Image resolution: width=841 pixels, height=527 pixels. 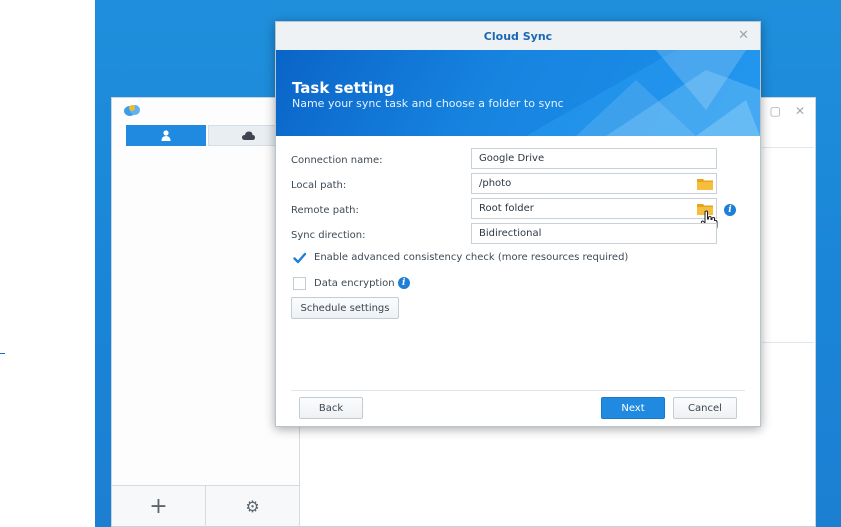 I want to click on remote-path-field: Root folder, so click(x=594, y=208).